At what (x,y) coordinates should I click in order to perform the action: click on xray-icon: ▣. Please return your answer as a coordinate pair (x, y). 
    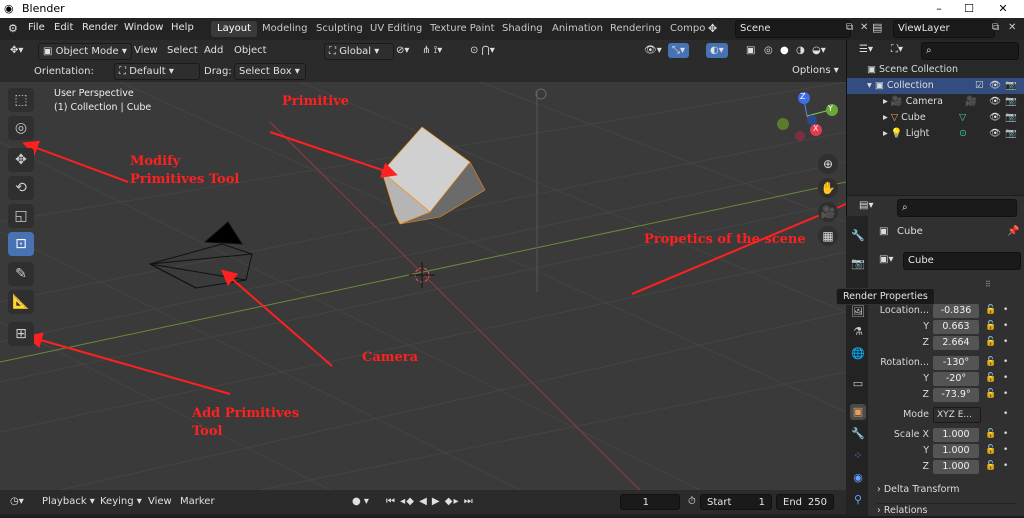
    Looking at the image, I should click on (750, 50).